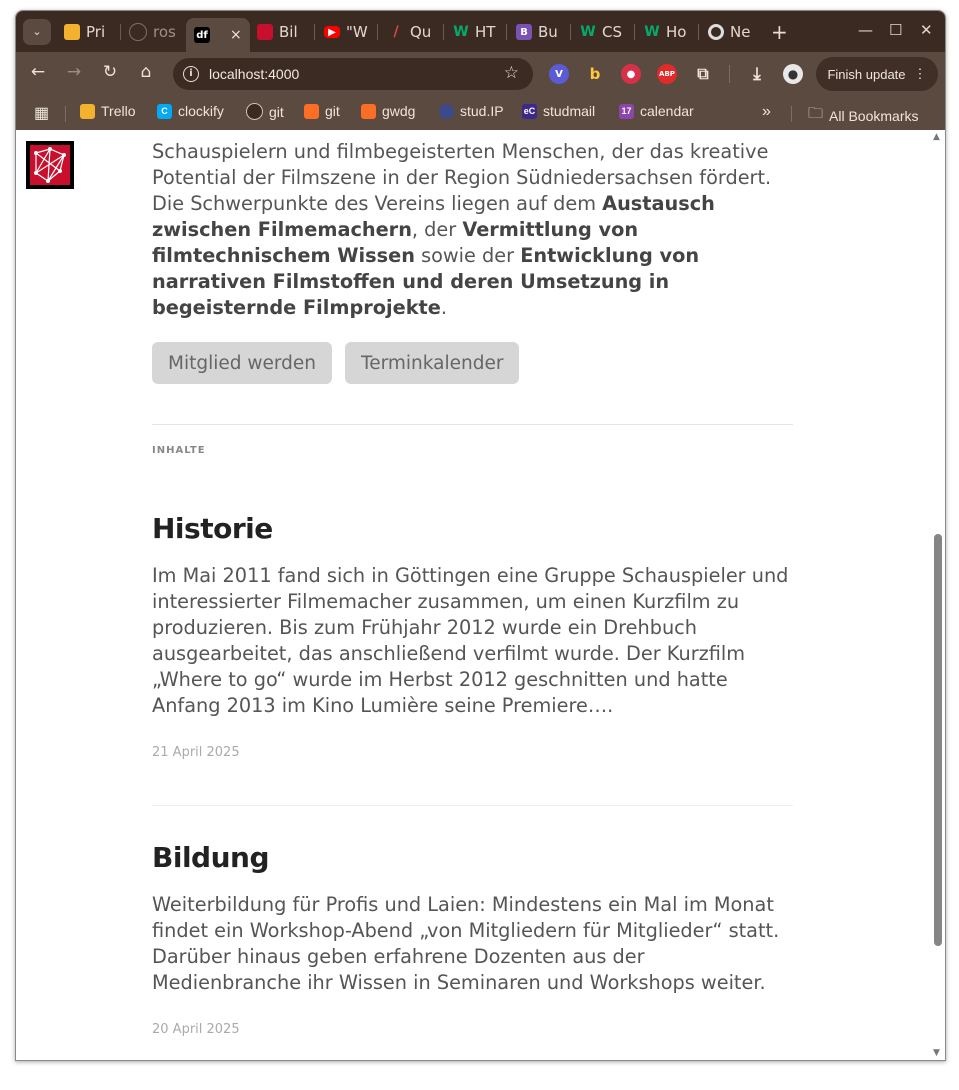 The image size is (959, 1090). I want to click on tab-title: Ho, so click(676, 32).